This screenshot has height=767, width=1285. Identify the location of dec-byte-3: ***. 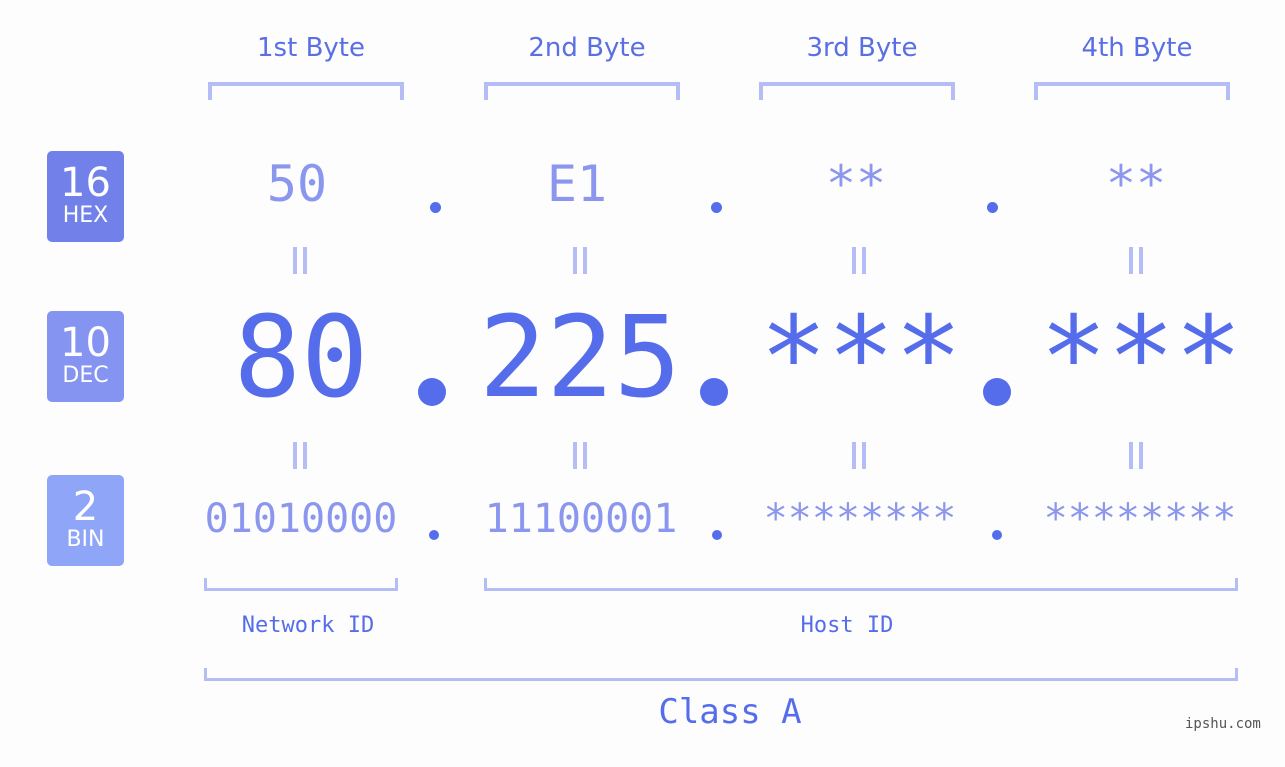
(861, 358).